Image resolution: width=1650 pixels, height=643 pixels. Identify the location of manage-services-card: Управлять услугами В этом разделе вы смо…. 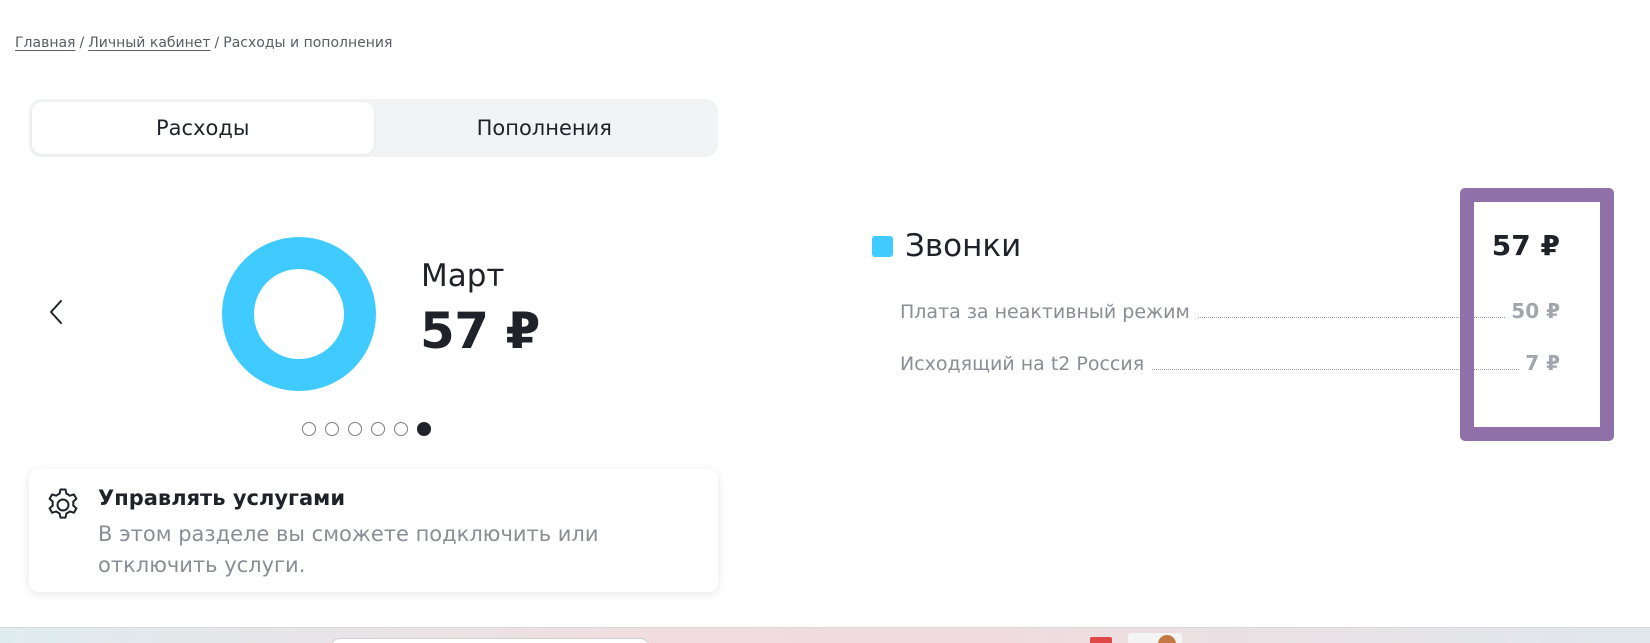
(373, 530).